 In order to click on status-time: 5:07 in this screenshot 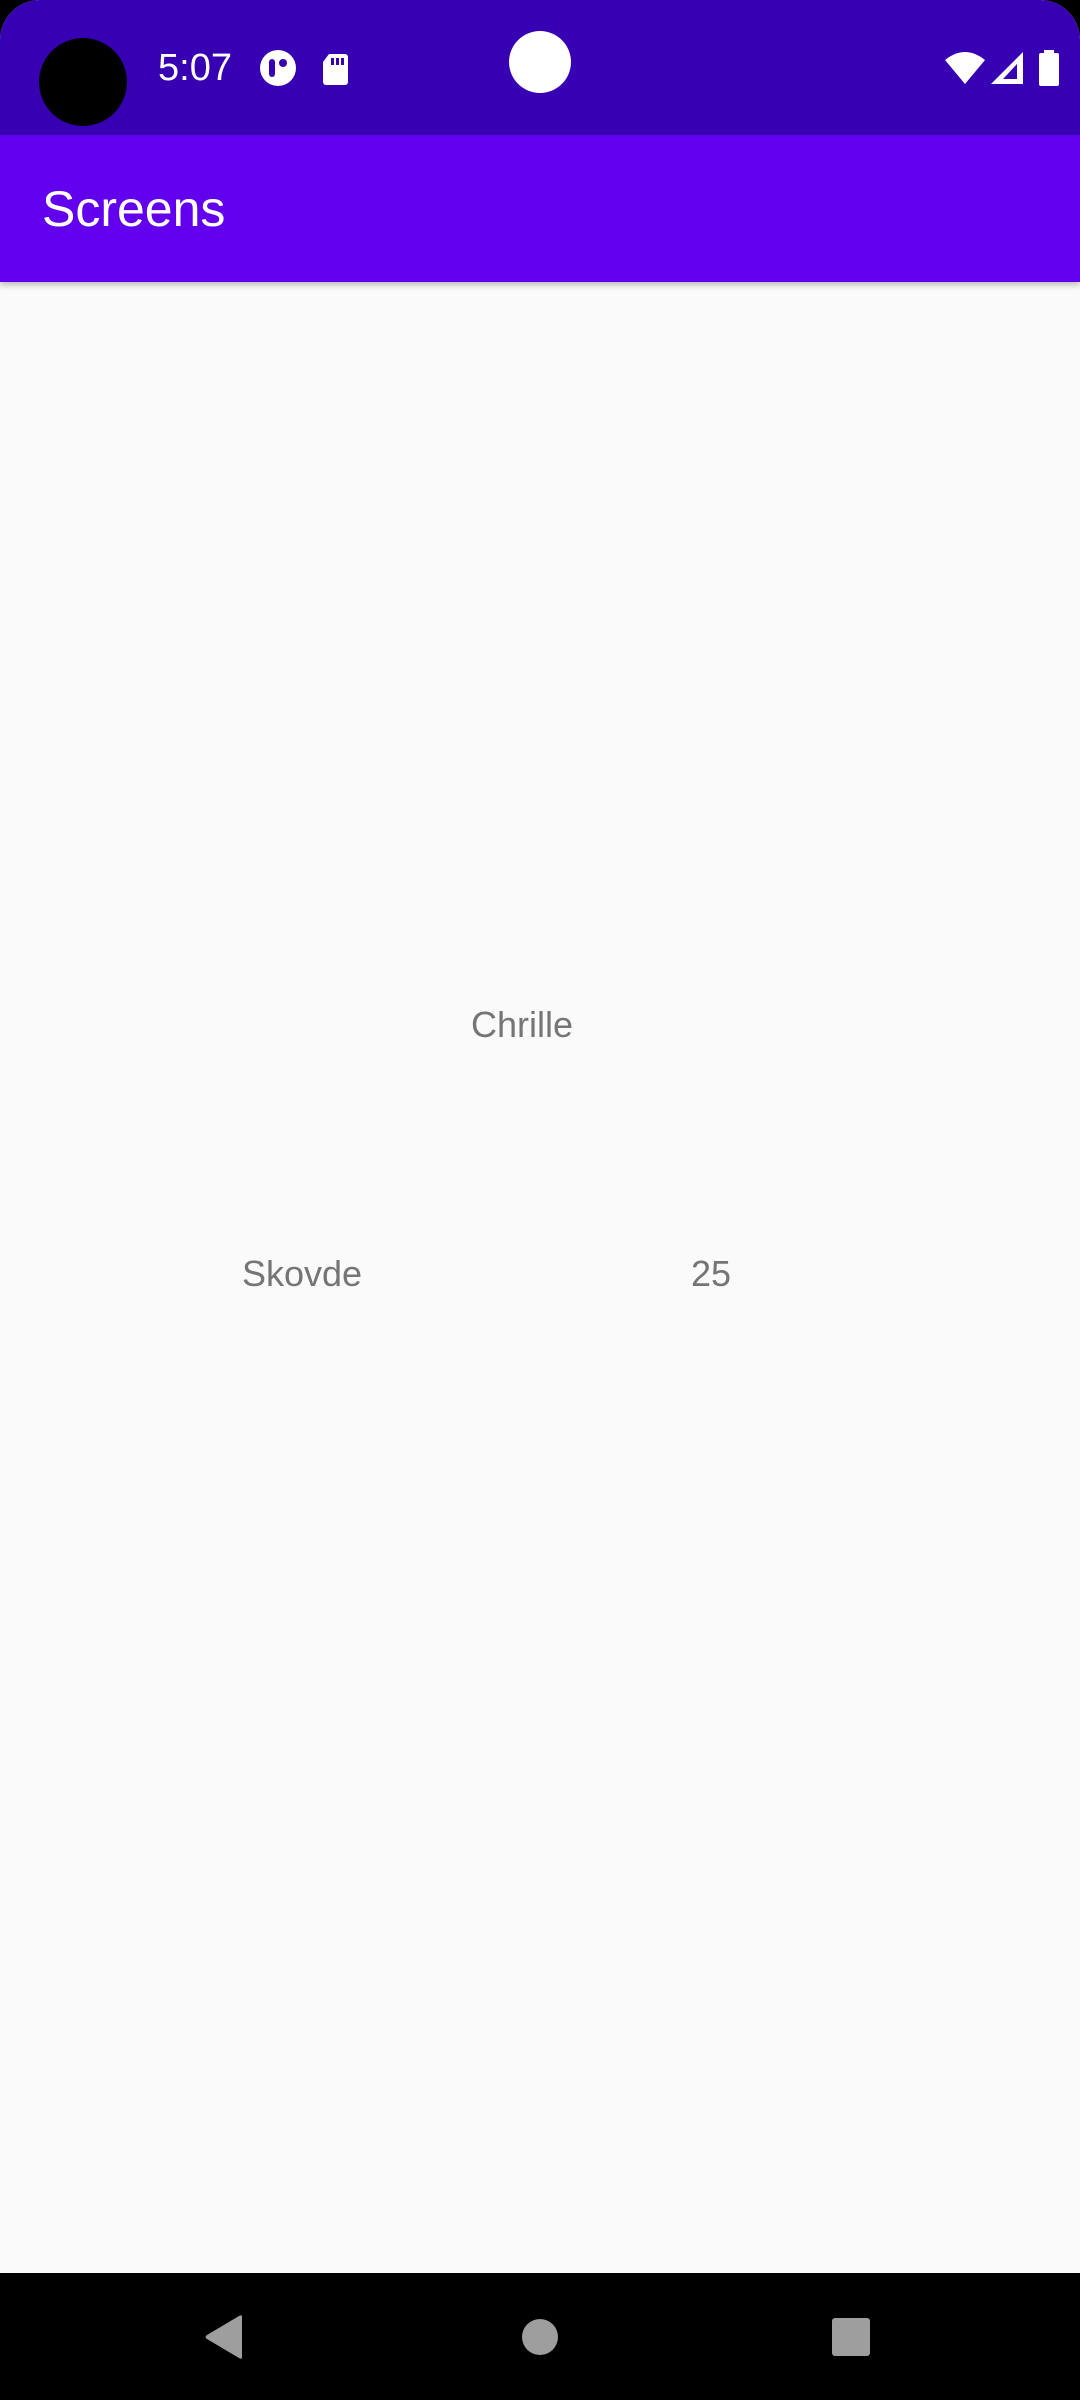, I will do `click(195, 68)`.